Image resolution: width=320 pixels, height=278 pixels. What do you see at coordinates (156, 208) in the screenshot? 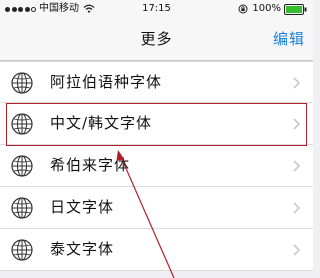
I see `list-item-japanese-font: 日文字体` at bounding box center [156, 208].